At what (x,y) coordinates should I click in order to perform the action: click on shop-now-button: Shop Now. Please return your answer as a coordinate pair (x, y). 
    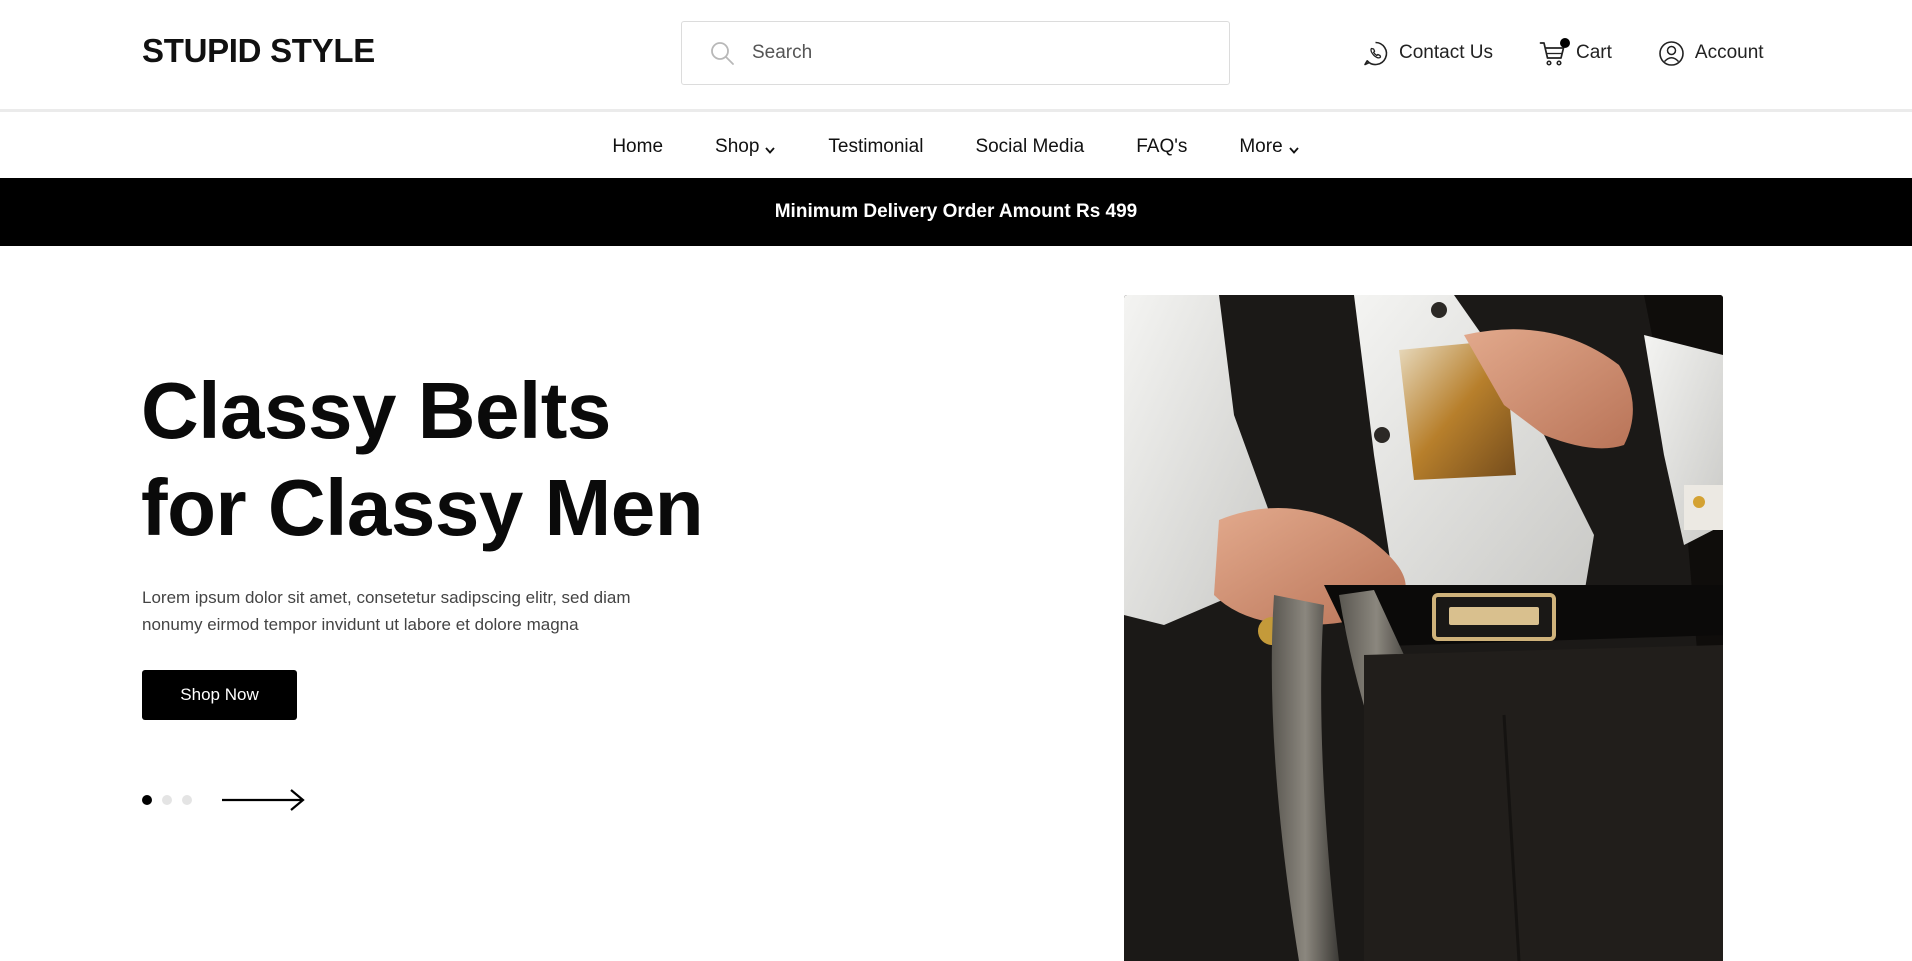
    Looking at the image, I should click on (219, 695).